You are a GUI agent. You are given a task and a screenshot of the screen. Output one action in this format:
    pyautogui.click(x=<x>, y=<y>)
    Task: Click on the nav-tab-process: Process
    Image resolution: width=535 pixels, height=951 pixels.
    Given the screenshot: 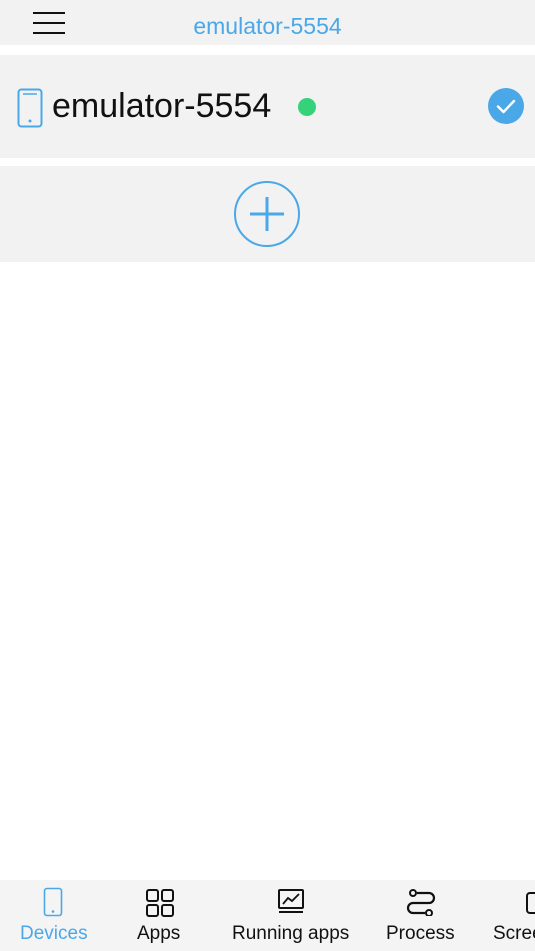 What is the action you would take?
    pyautogui.click(x=425, y=915)
    